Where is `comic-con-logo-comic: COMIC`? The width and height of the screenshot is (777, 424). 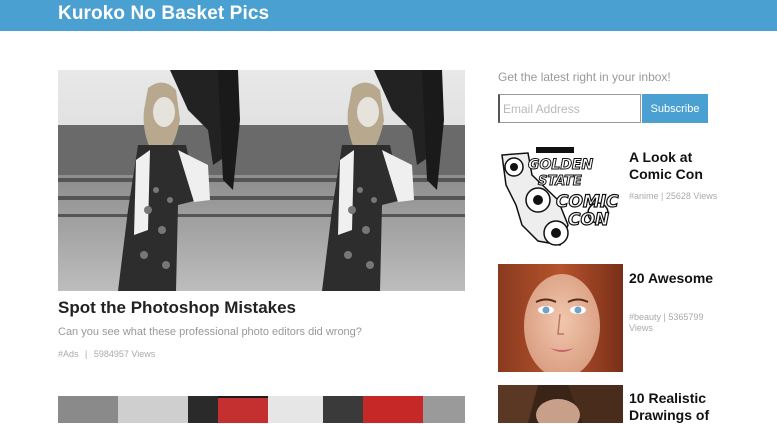 comic-con-logo-comic: COMIC is located at coordinates (587, 202).